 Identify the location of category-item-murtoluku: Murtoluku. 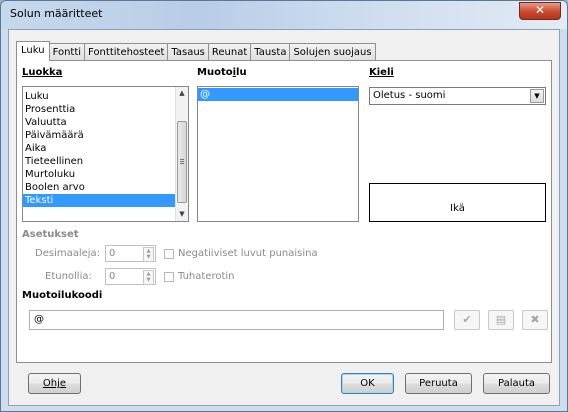
(105, 174).